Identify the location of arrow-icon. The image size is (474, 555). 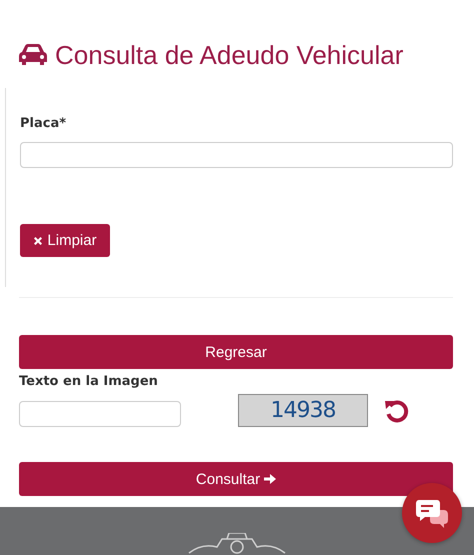
(270, 479).